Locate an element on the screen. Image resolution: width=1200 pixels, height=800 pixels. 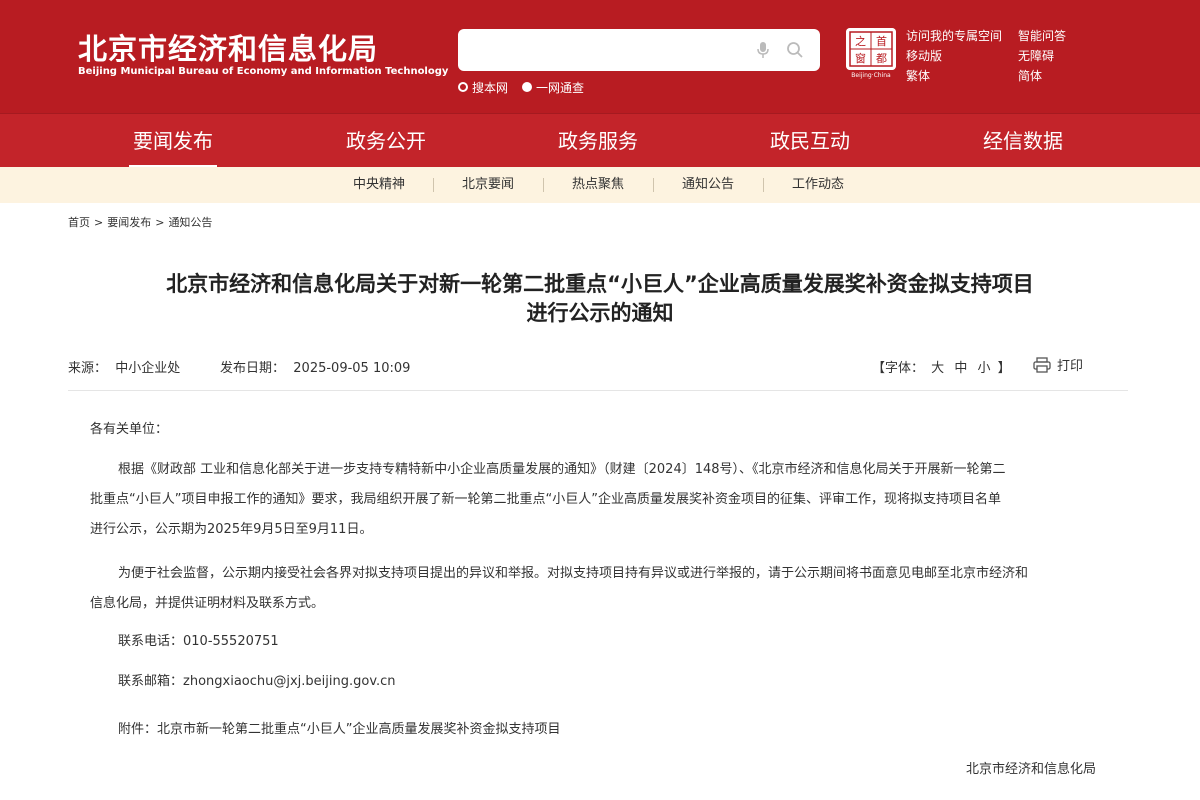
font-size-switcher: 【字体： 大 中 小 】 is located at coordinates (941, 366).